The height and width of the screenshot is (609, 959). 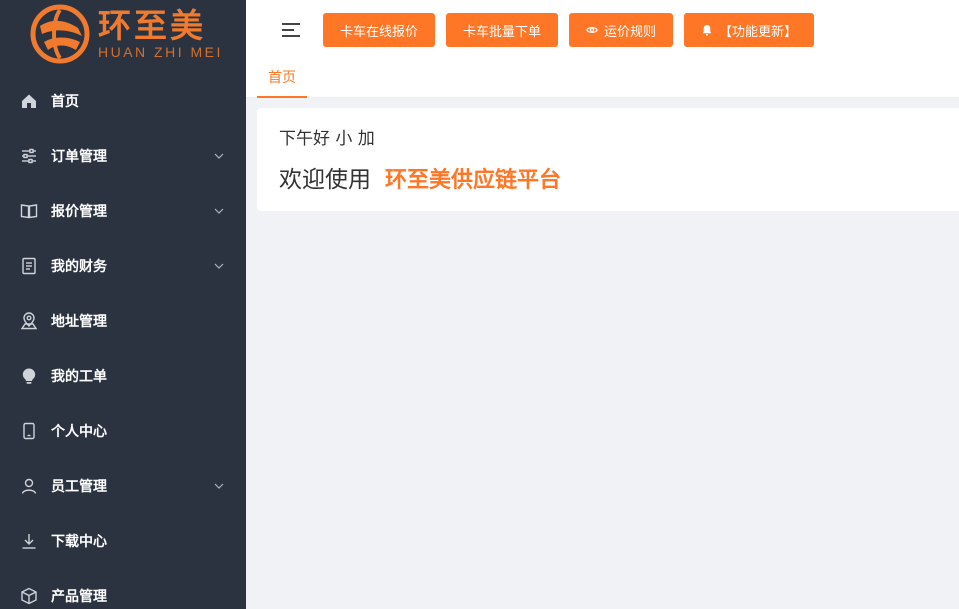 I want to click on sliders-icon, so click(x=29, y=156).